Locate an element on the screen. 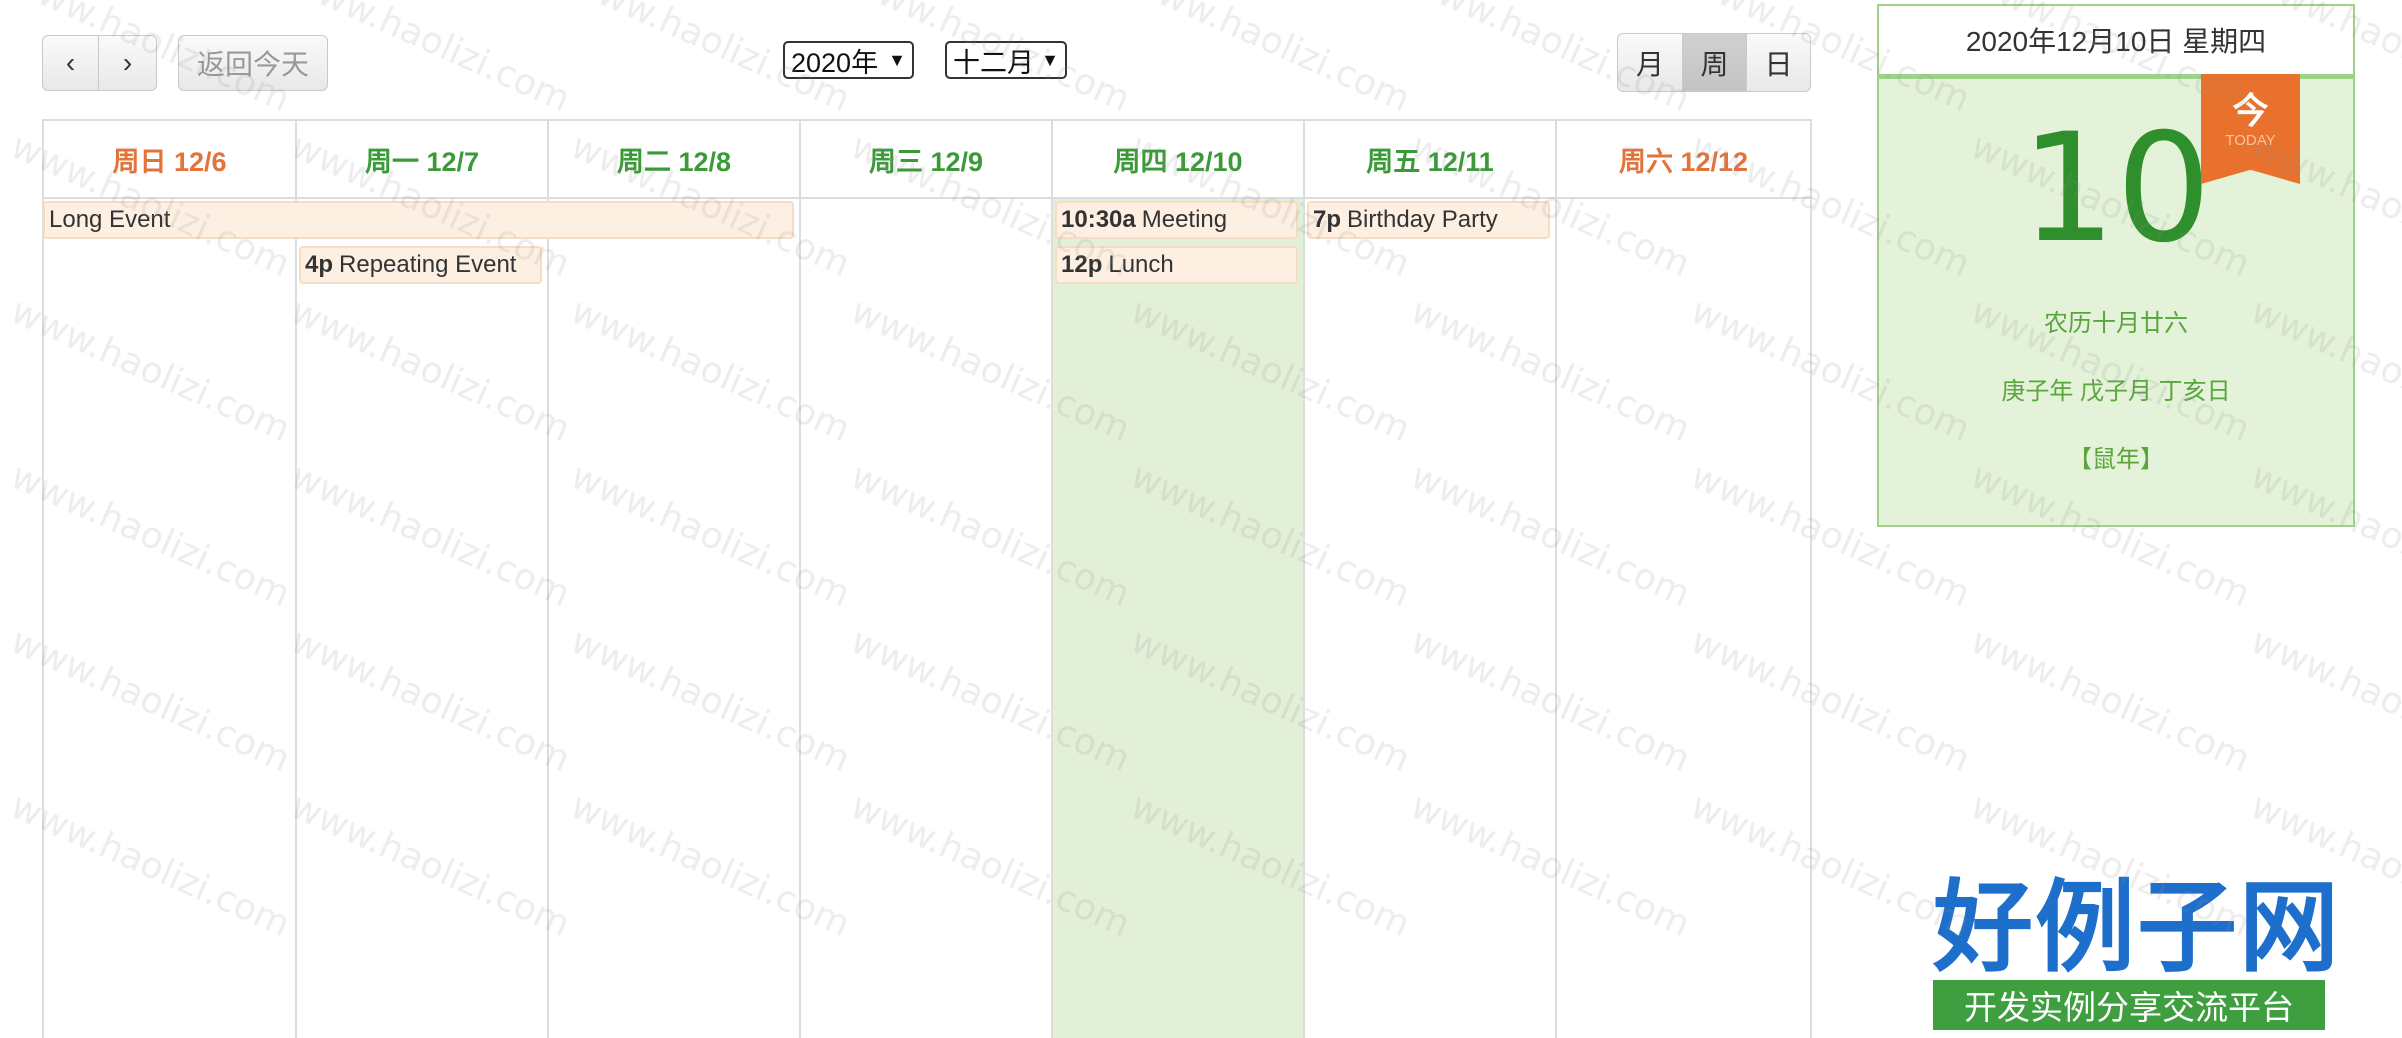 This screenshot has width=2402, height=1038. event-long-event: Long Event is located at coordinates (418, 220).